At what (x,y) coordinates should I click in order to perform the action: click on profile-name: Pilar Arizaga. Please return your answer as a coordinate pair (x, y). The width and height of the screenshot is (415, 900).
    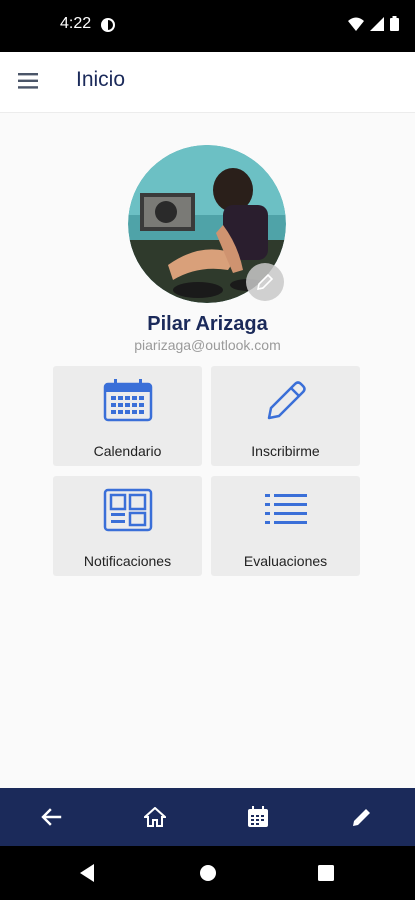
    Looking at the image, I should click on (207, 324).